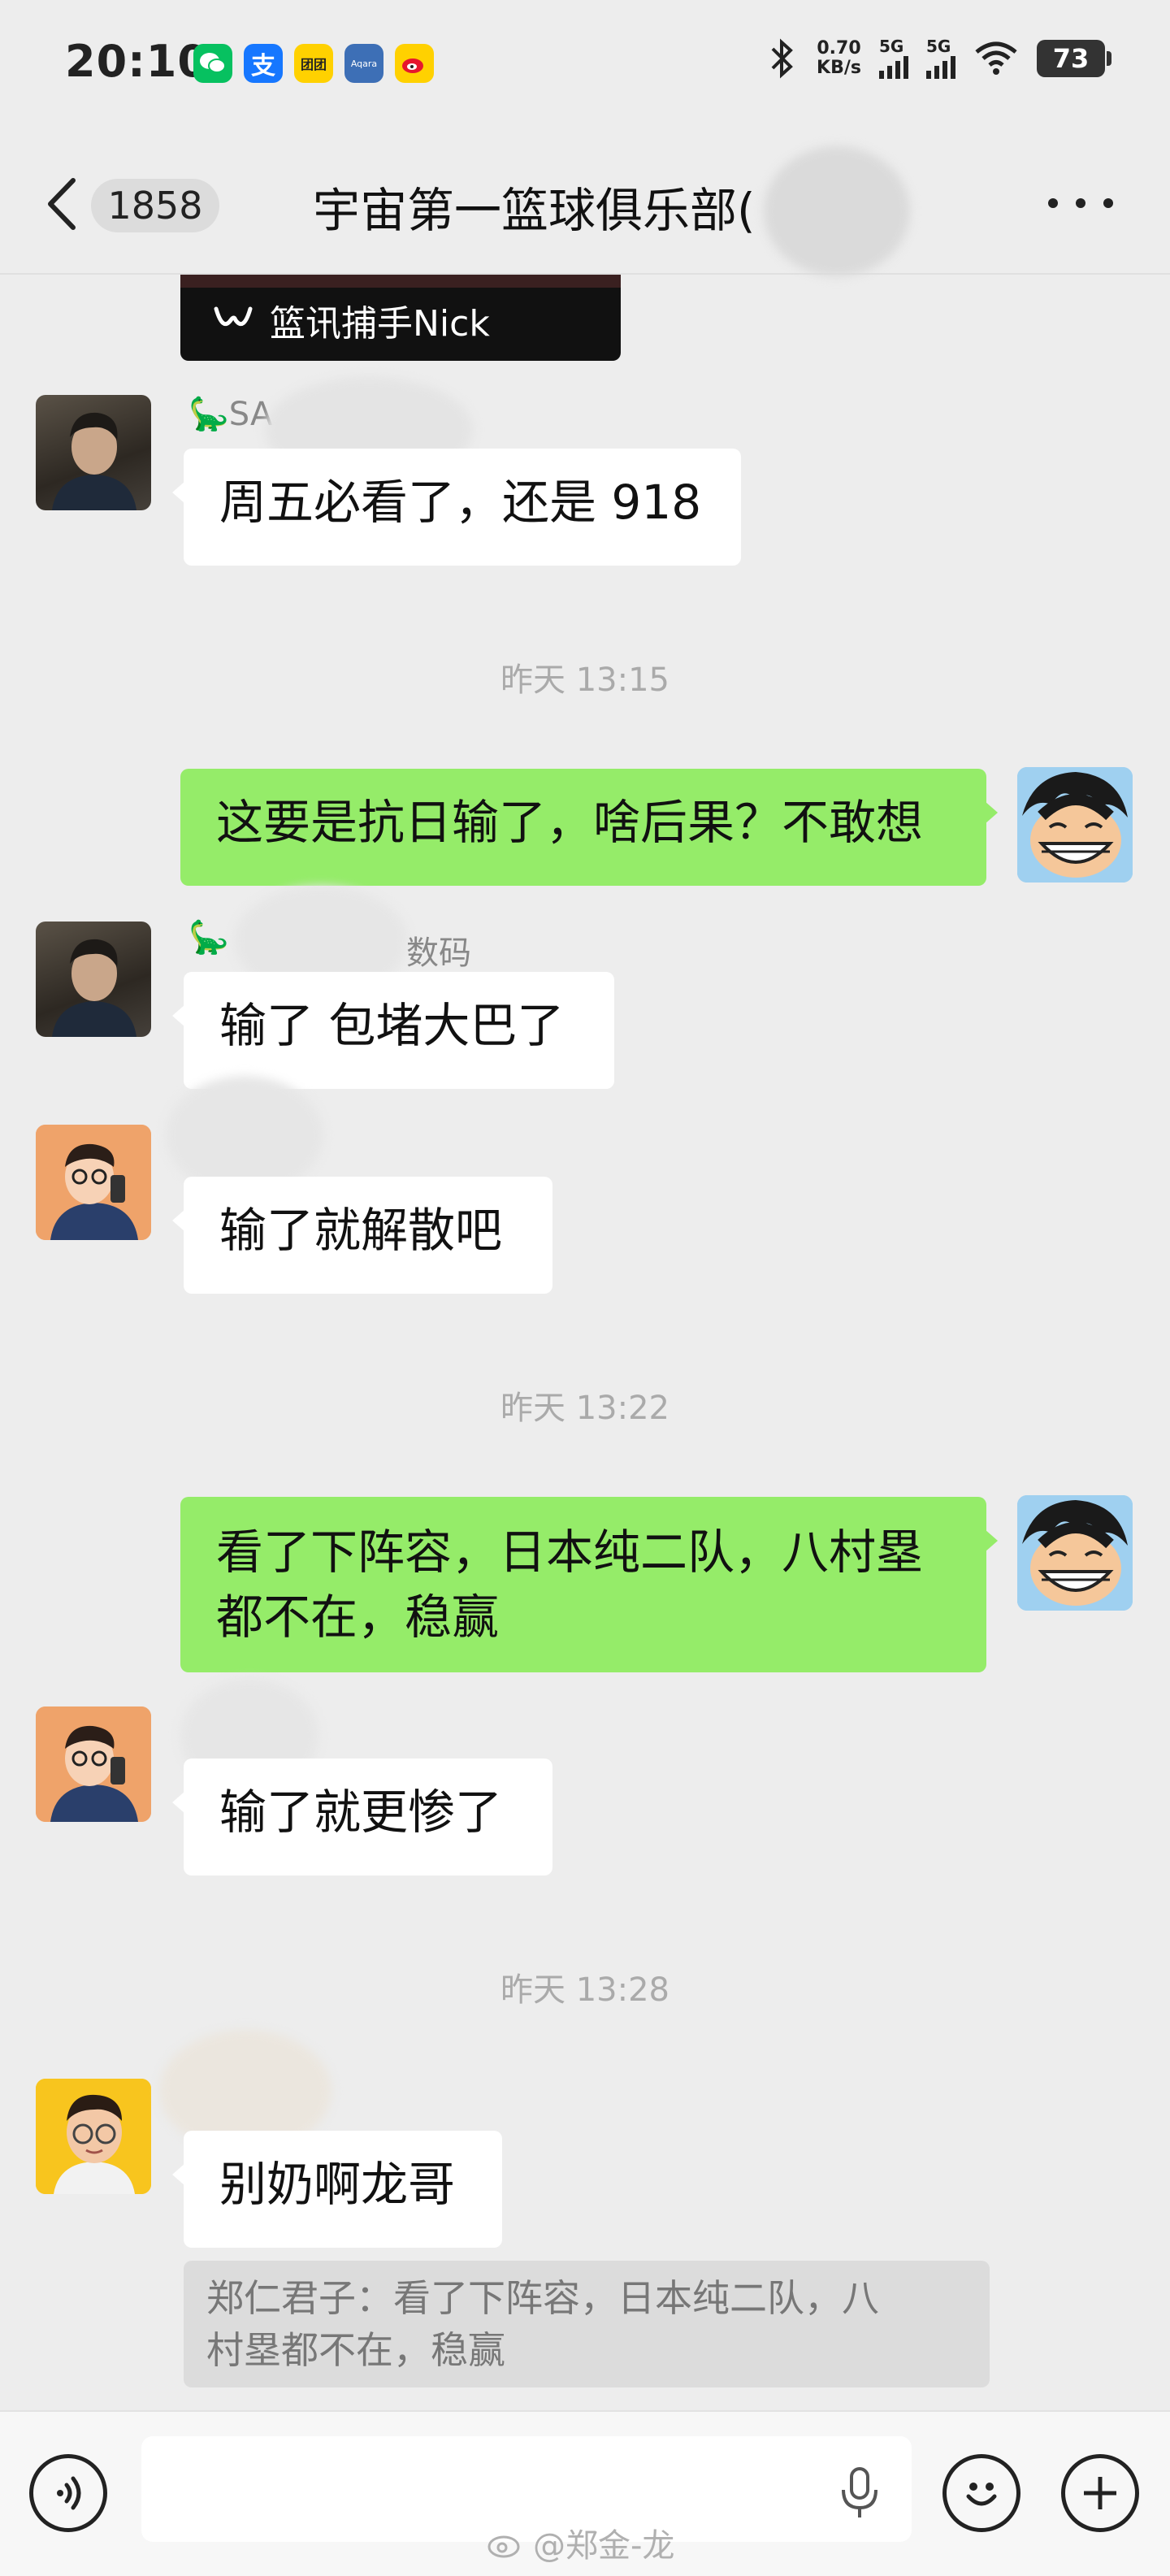 The height and width of the screenshot is (2576, 1170). I want to click on bluetooth-icon, so click(782, 58).